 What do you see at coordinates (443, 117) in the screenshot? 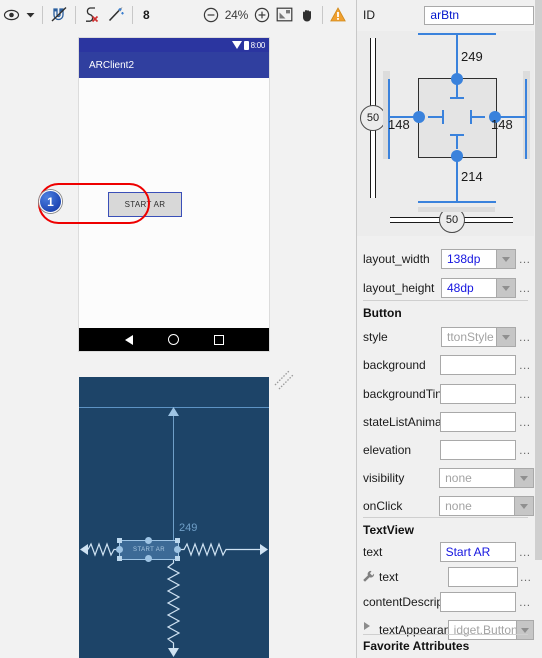
I see `inner-tick-left-bar` at bounding box center [443, 117].